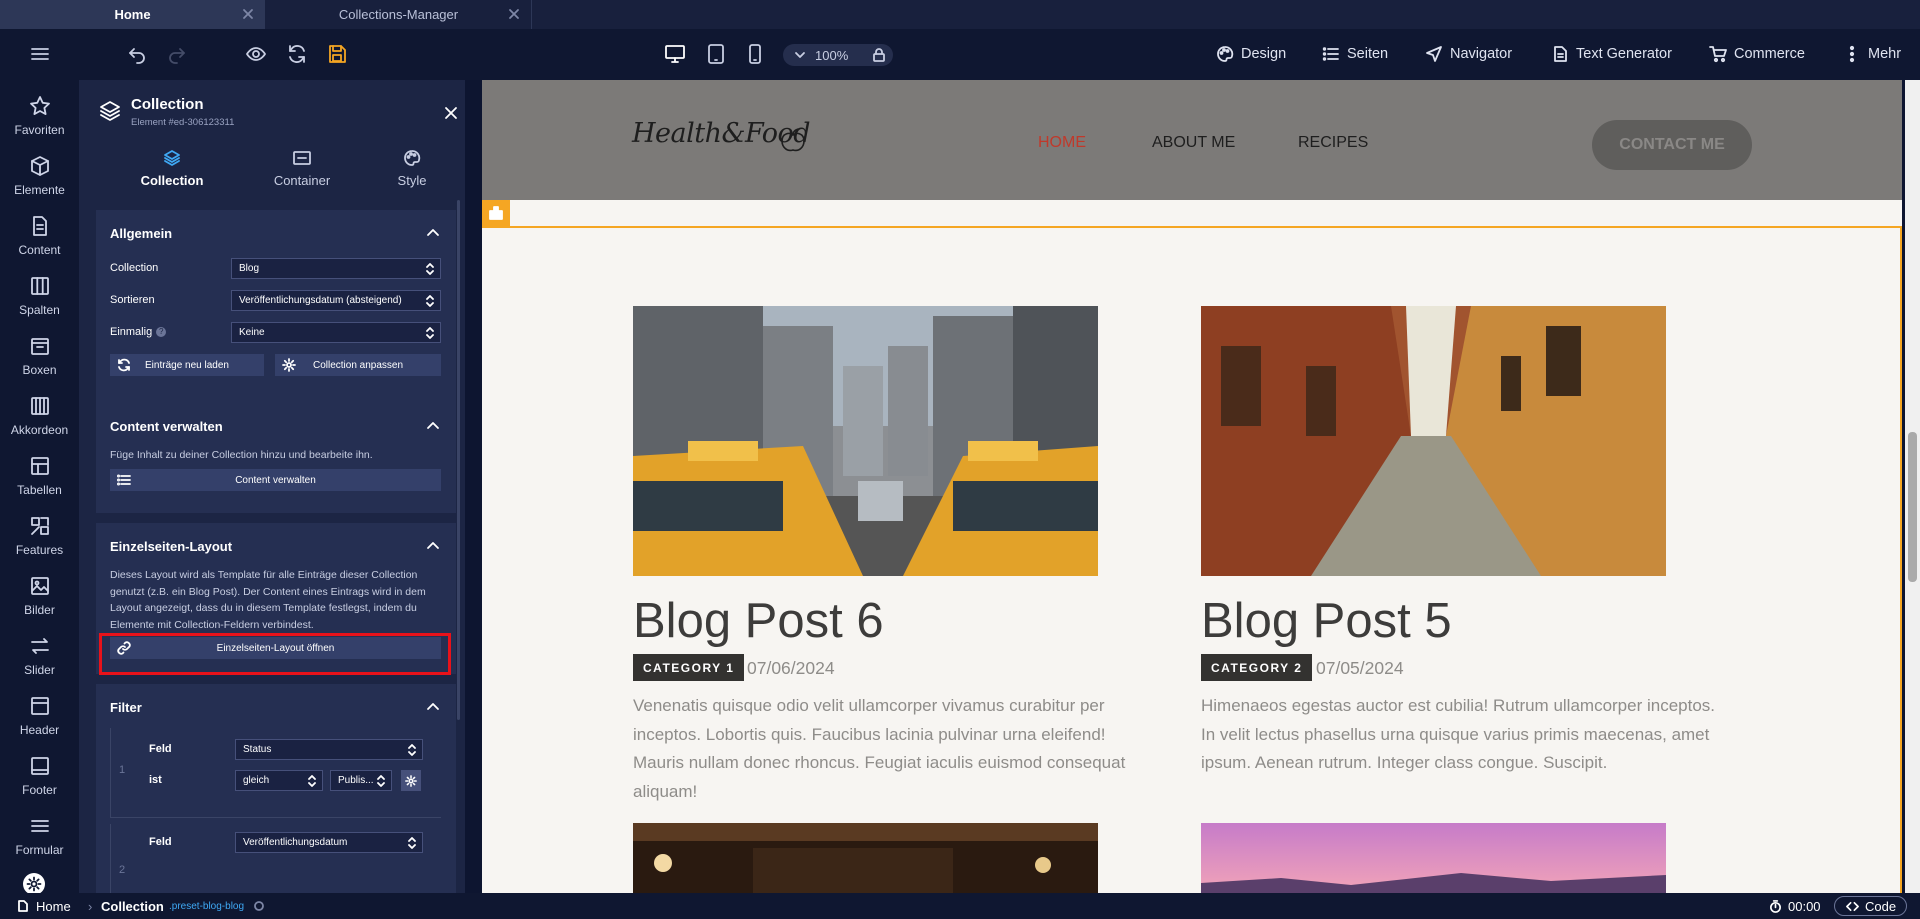  What do you see at coordinates (411, 780) in the screenshot?
I see `filter-settings-button` at bounding box center [411, 780].